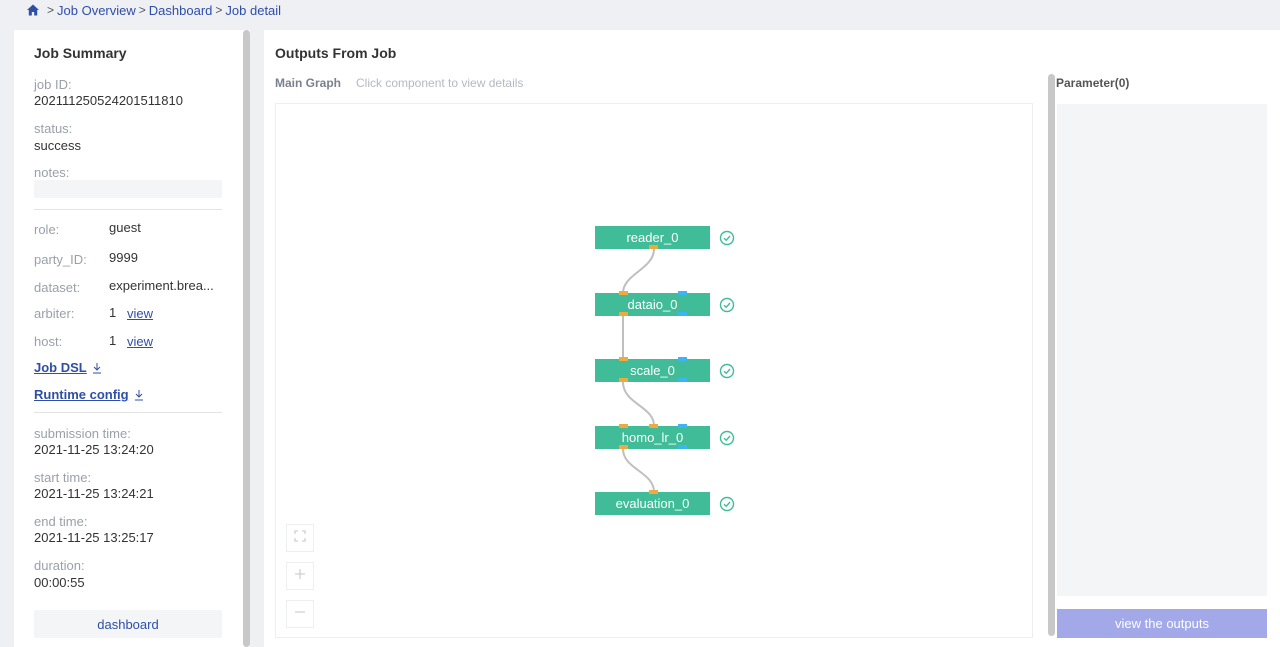 Image resolution: width=1280 pixels, height=647 pixels. What do you see at coordinates (81, 394) in the screenshot?
I see `runtime-config-label: Runtime config` at bounding box center [81, 394].